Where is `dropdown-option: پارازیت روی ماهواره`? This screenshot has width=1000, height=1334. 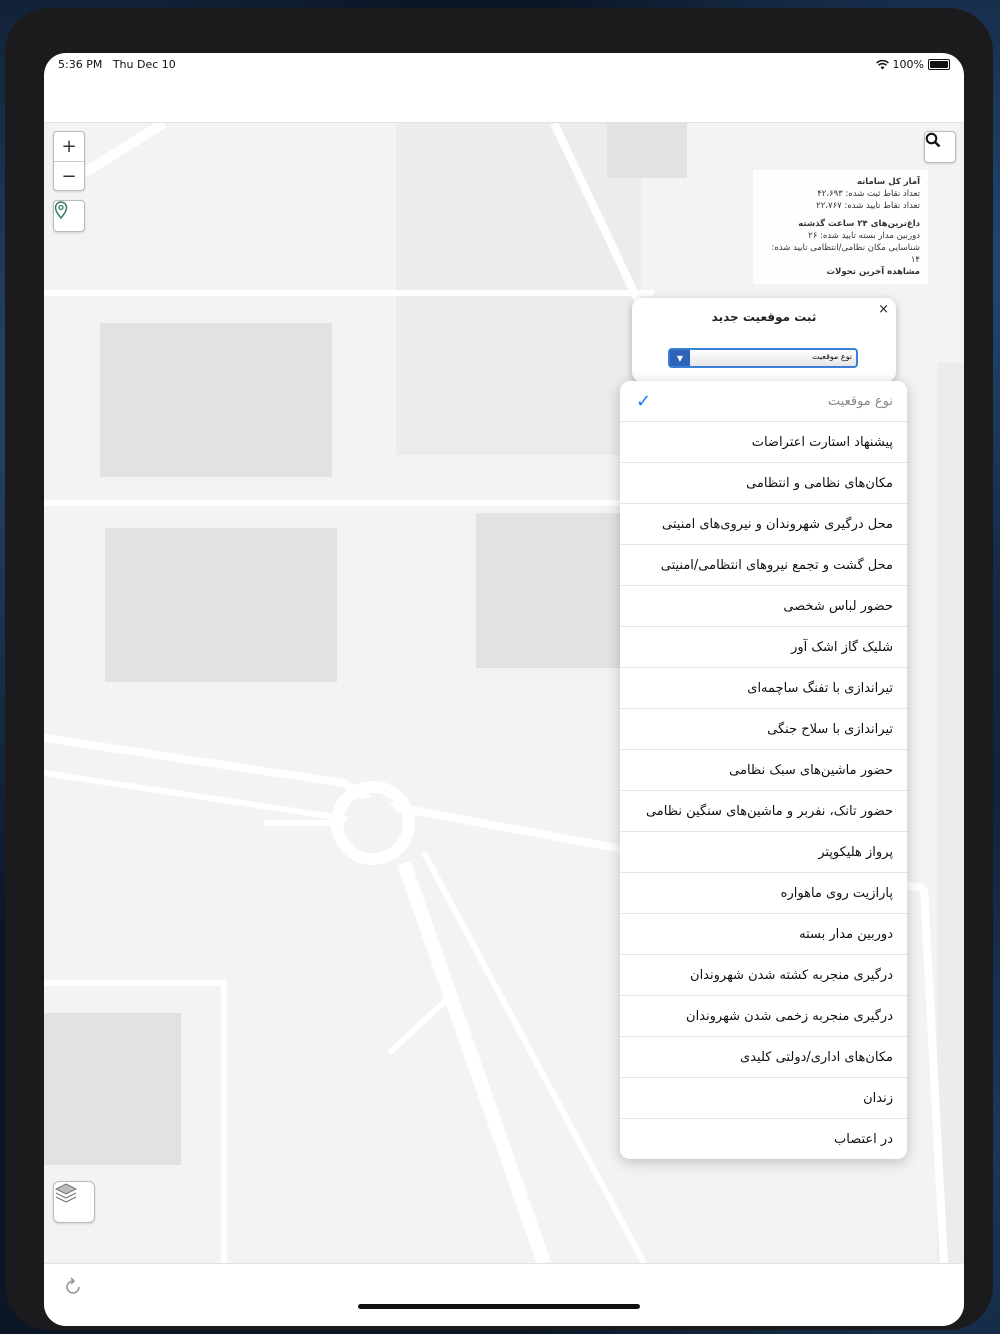 dropdown-option: پارازیت روی ماهواره is located at coordinates (763, 893).